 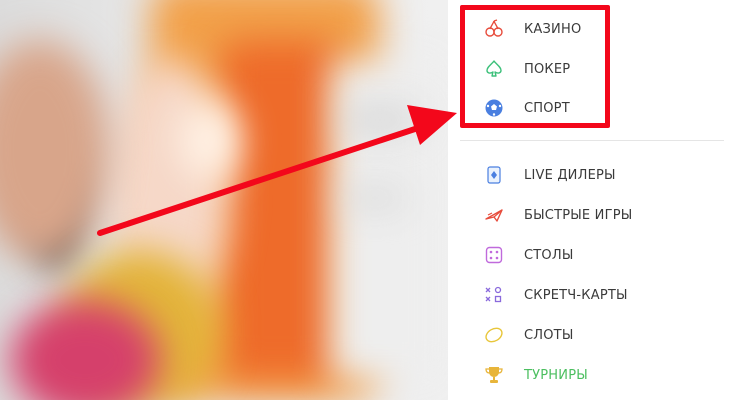 What do you see at coordinates (556, 375) in the screenshot?
I see `menu-item-label: ТУРНИРЫ` at bounding box center [556, 375].